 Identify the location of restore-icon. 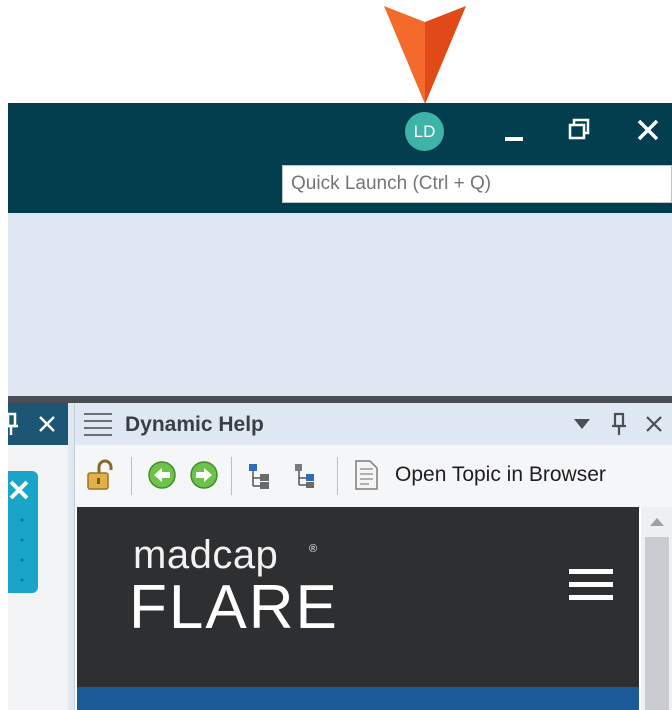
(579, 129).